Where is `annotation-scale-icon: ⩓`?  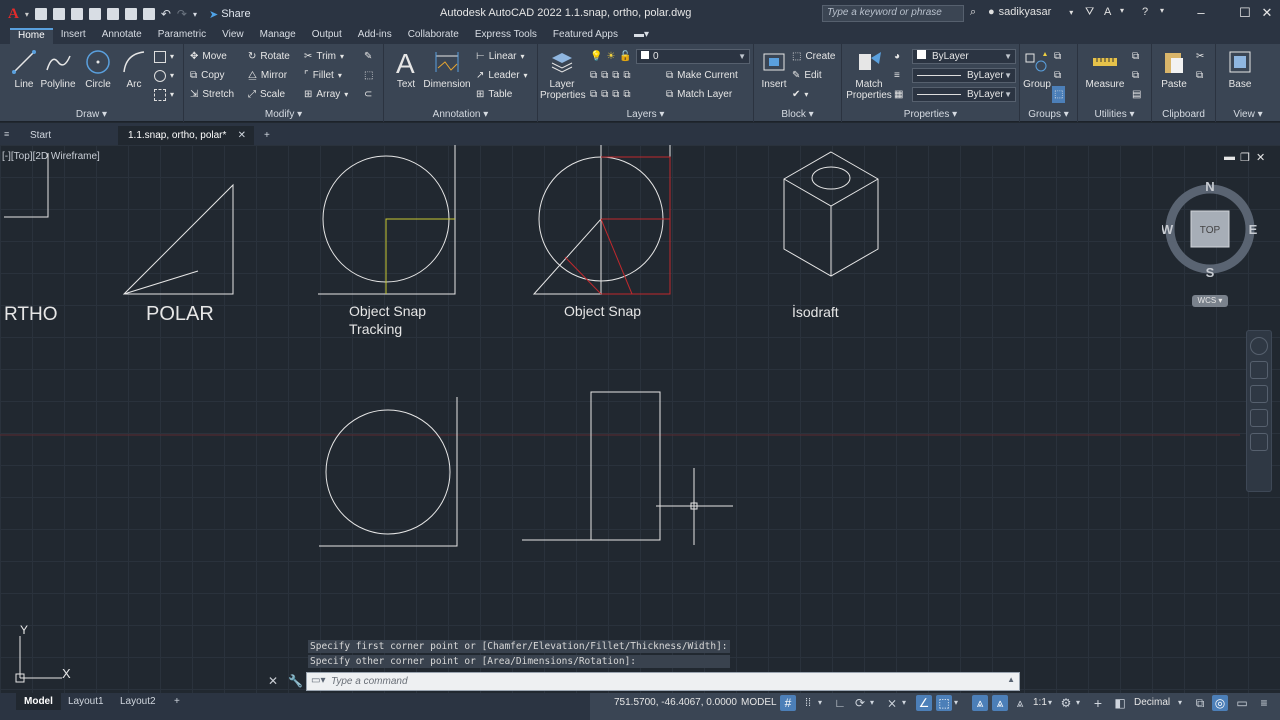 annotation-scale-icon: ⩓ is located at coordinates (1020, 703).